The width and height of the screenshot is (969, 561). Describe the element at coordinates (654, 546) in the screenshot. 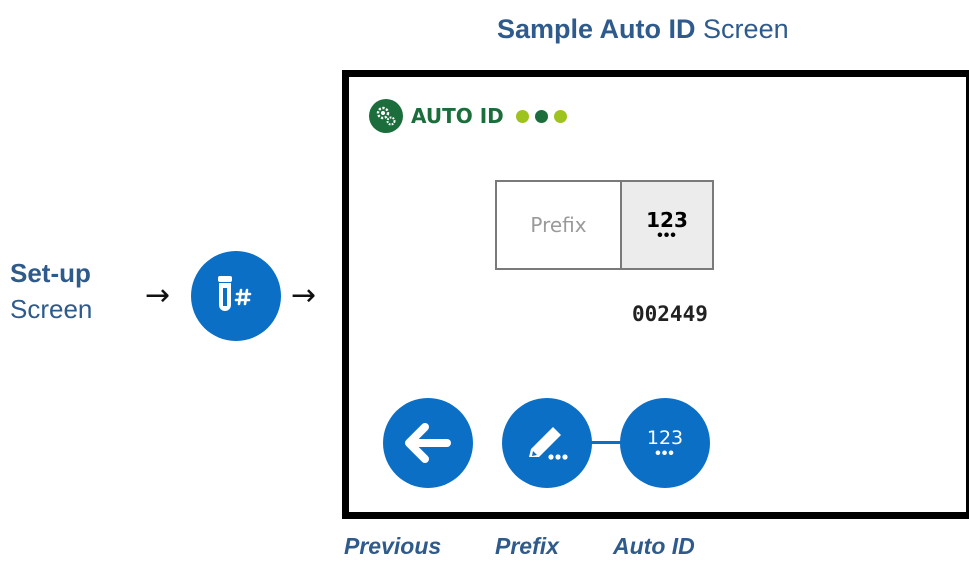

I see `caption-auto-id: Auto ID` at that location.